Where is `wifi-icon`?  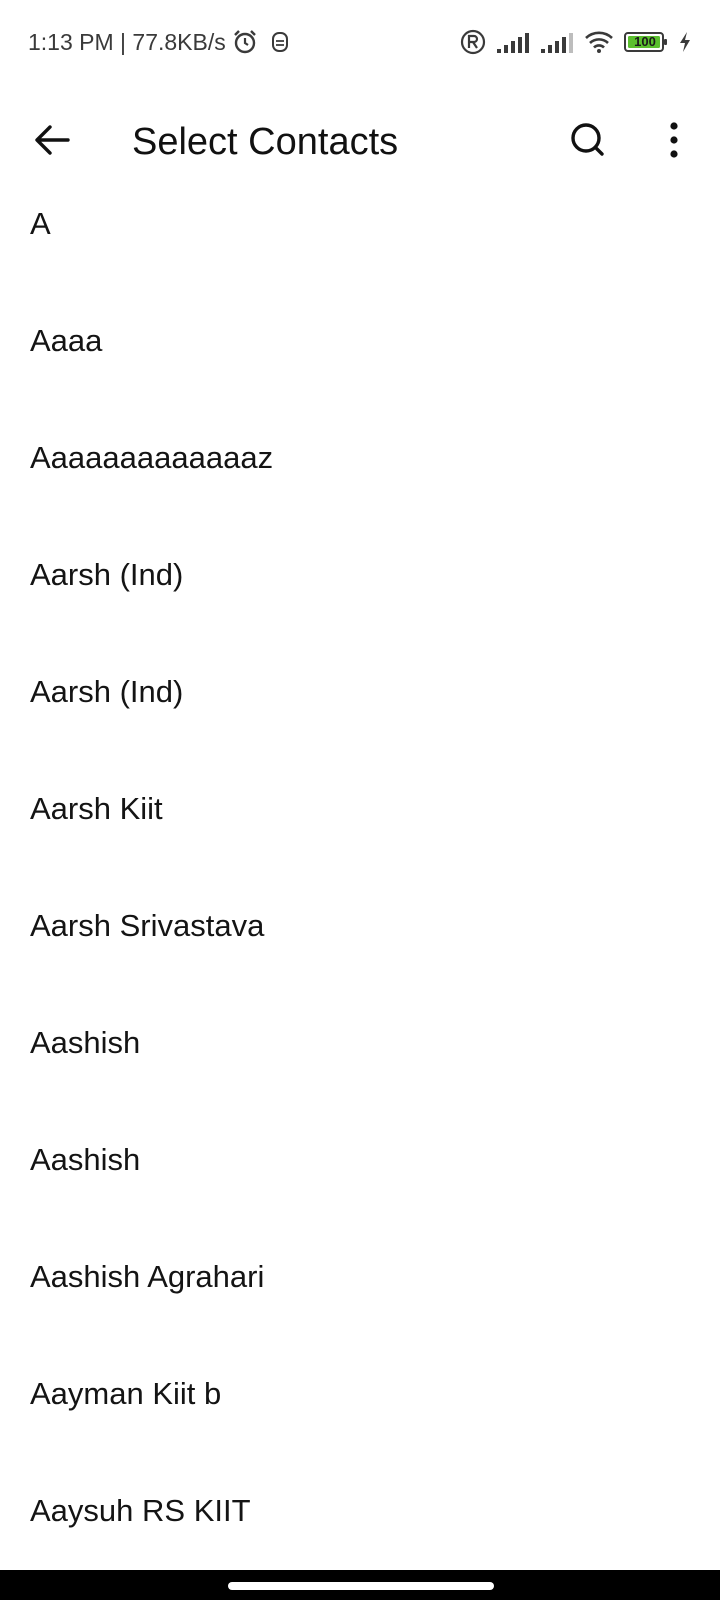
wifi-icon is located at coordinates (599, 42).